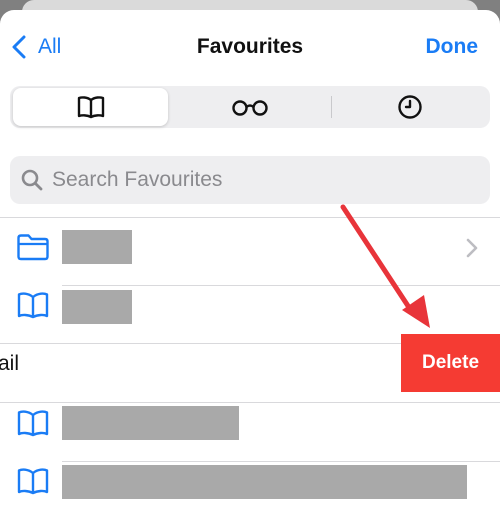 This screenshot has height=508, width=500. I want to click on search-field, so click(250, 180).